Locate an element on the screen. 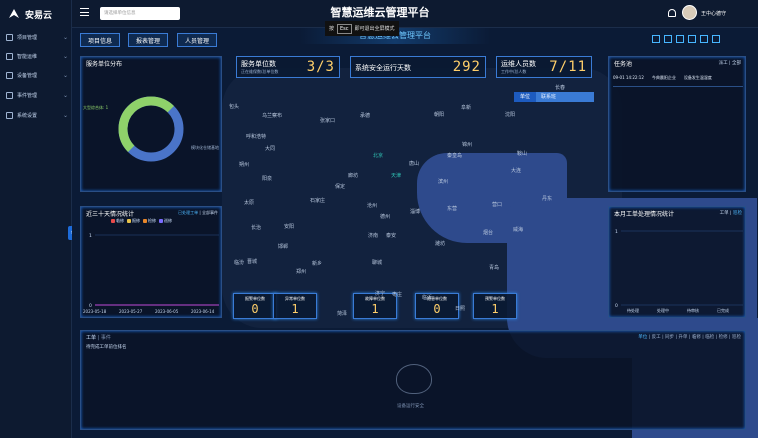 This screenshot has height=438, width=758. map-city-label: 北京 is located at coordinates (378, 156).